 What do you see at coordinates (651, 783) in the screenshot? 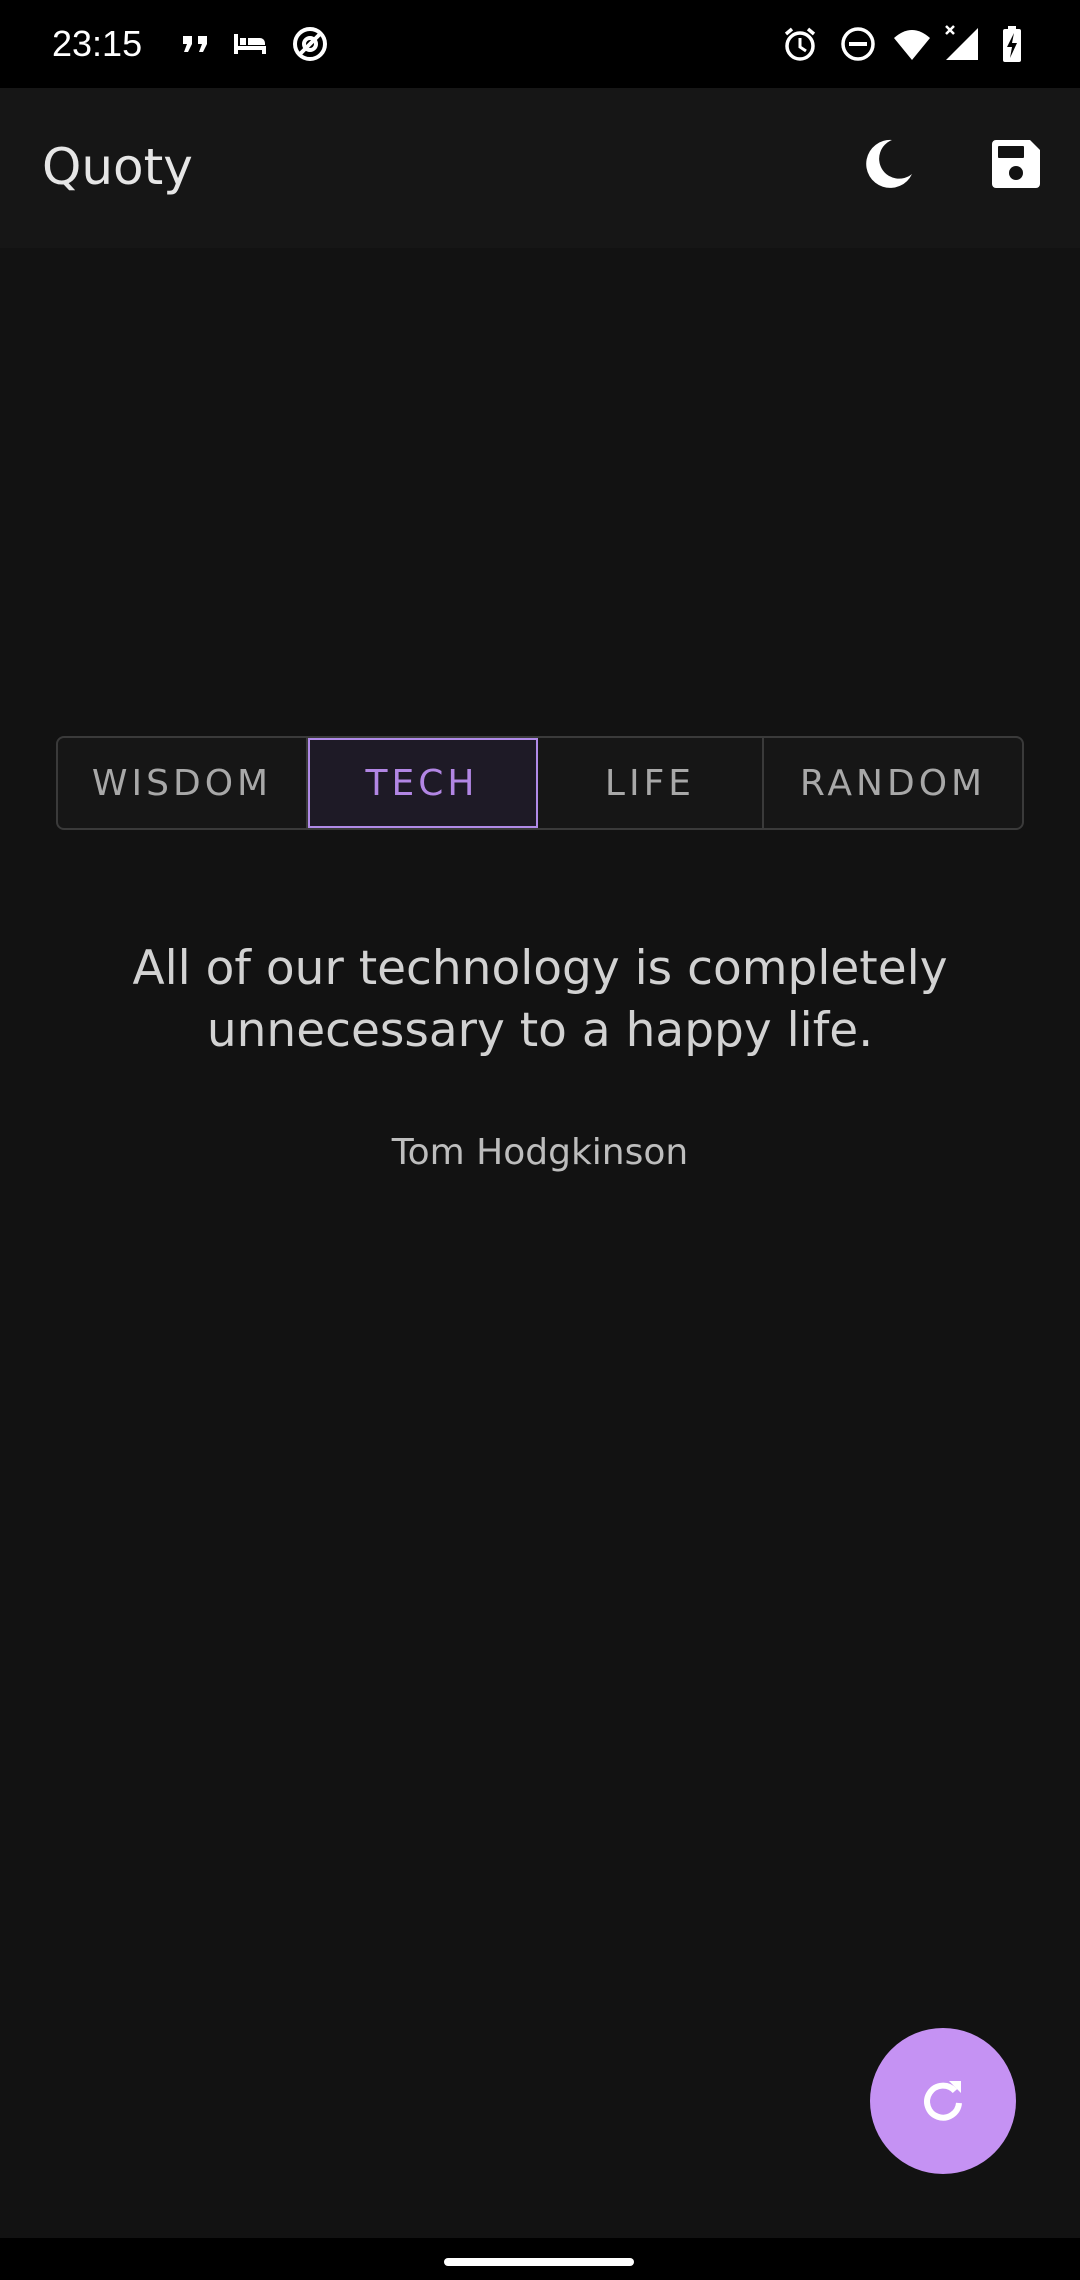
I see `category-life: LIFE` at bounding box center [651, 783].